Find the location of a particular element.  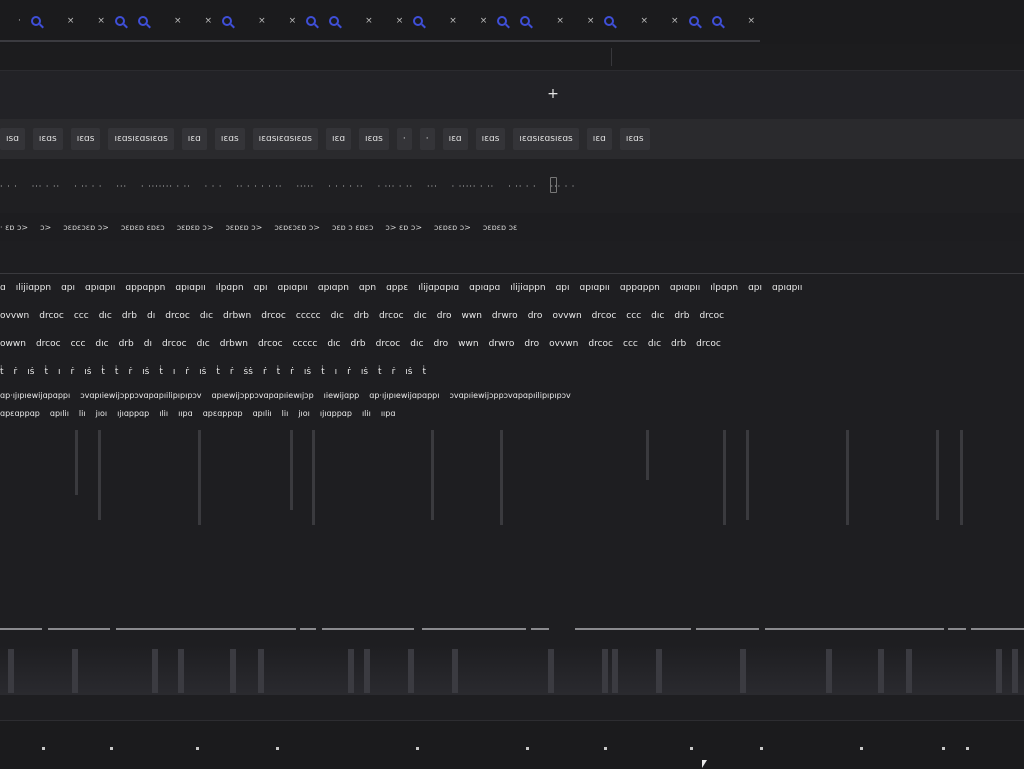

table-cell: ṙ is located at coordinates (349, 372).